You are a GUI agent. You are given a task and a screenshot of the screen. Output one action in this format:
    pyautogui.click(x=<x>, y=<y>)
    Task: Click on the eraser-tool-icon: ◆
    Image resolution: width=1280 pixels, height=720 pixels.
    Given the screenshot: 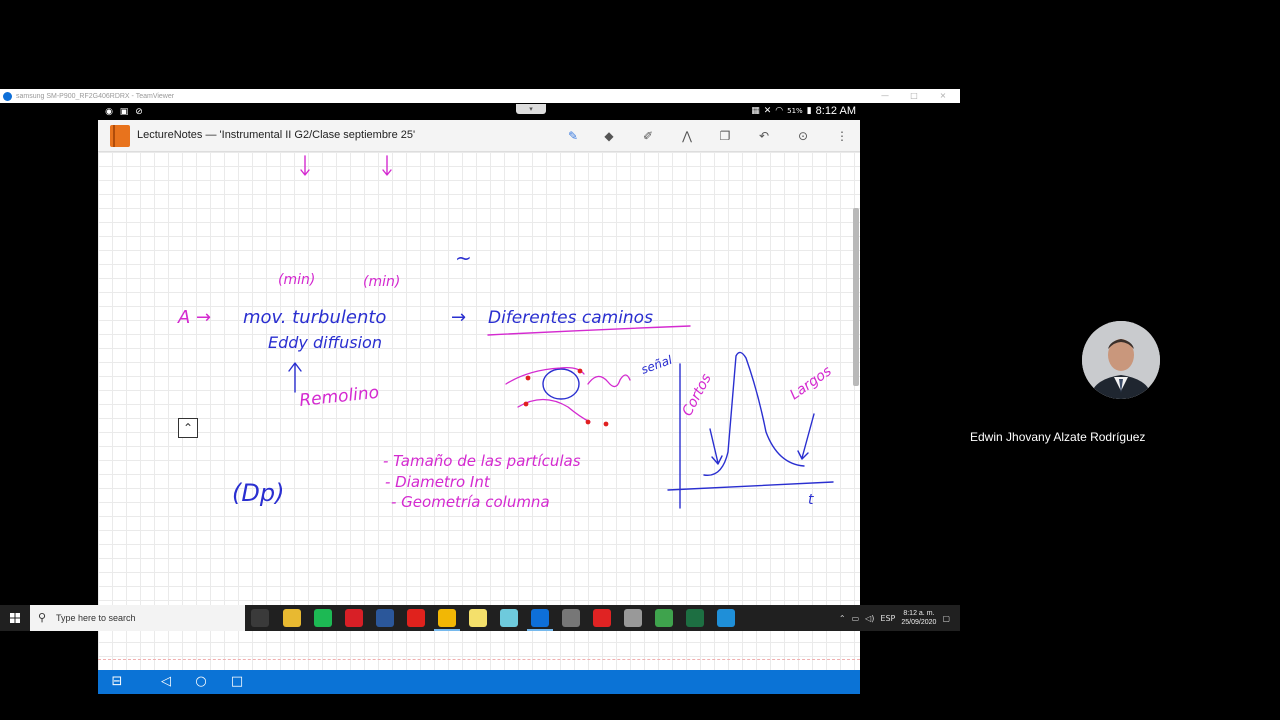 What is the action you would take?
    pyautogui.click(x=609, y=136)
    